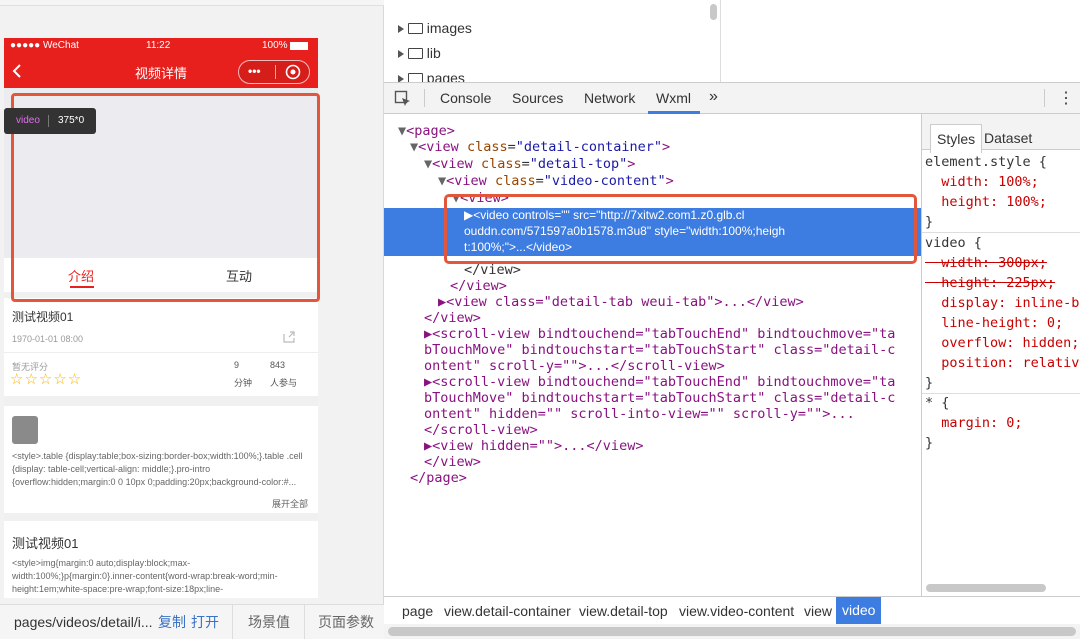  What do you see at coordinates (986, 263) in the screenshot?
I see `style-prop-overridden: width: 300px;` at bounding box center [986, 263].